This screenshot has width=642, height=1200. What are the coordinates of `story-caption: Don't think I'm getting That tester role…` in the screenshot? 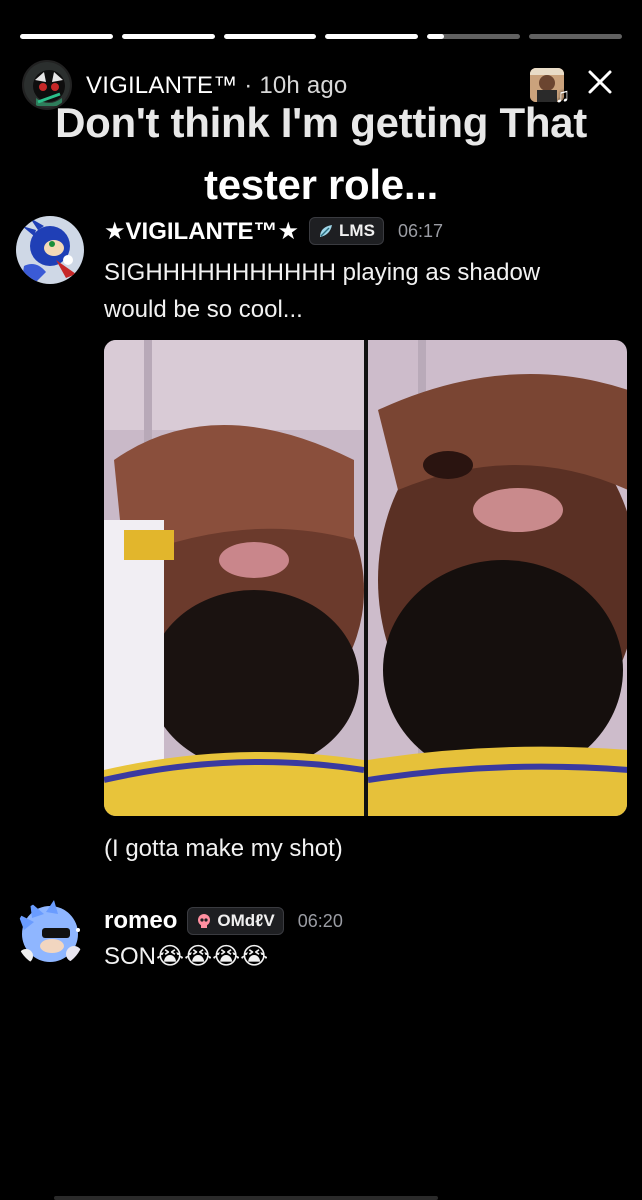 It's located at (321, 154).